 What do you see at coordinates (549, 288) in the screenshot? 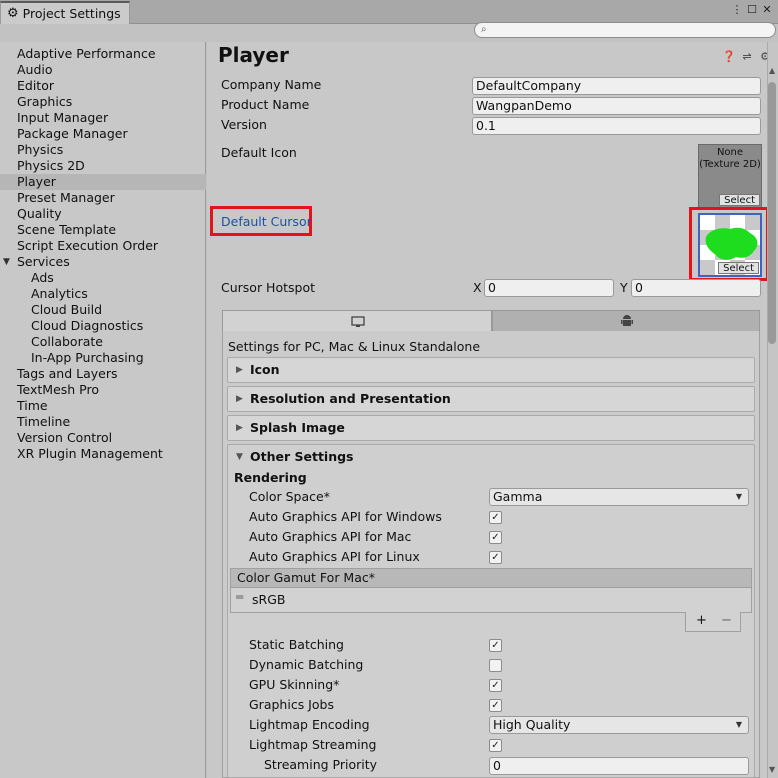
I see `hotspot-x-field: 0` at bounding box center [549, 288].